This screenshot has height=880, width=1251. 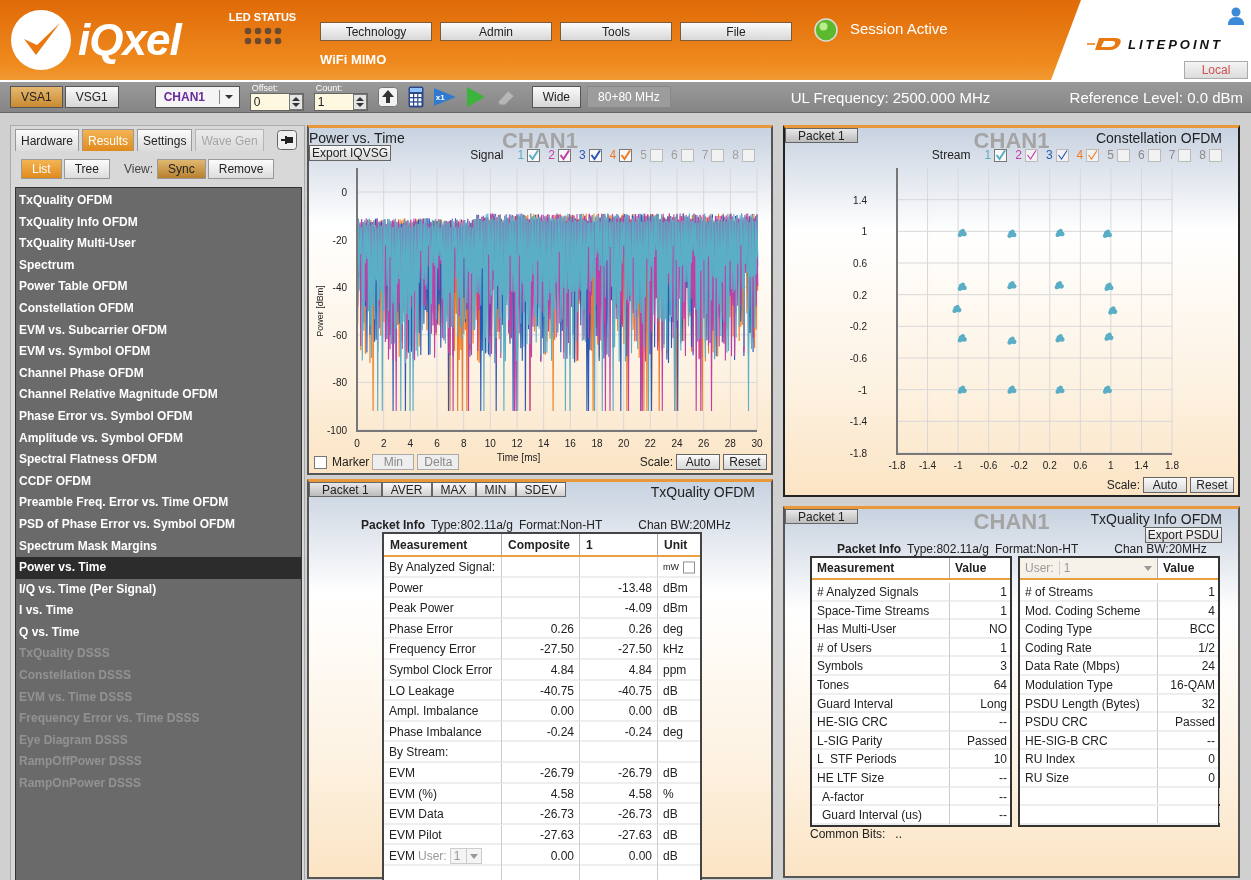 I want to click on axis-tick-label: 1.8, so click(x=1172, y=465).